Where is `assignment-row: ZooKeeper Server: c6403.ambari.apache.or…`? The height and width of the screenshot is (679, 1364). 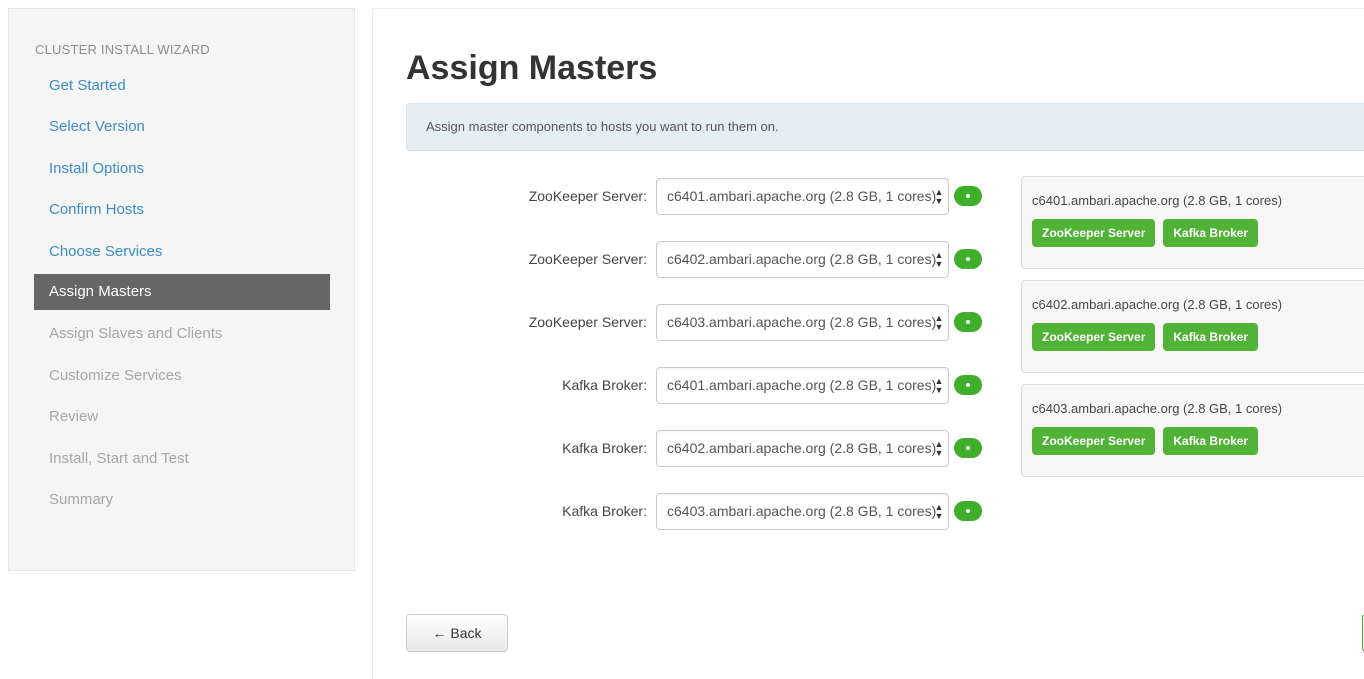 assignment-row: ZooKeeper Server: c6403.ambari.apache.or… is located at coordinates (693, 331).